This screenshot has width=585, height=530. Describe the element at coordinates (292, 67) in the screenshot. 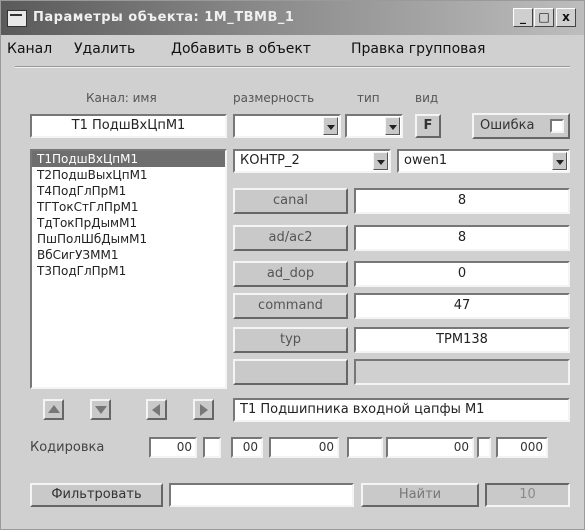

I see `menu-separator` at that location.